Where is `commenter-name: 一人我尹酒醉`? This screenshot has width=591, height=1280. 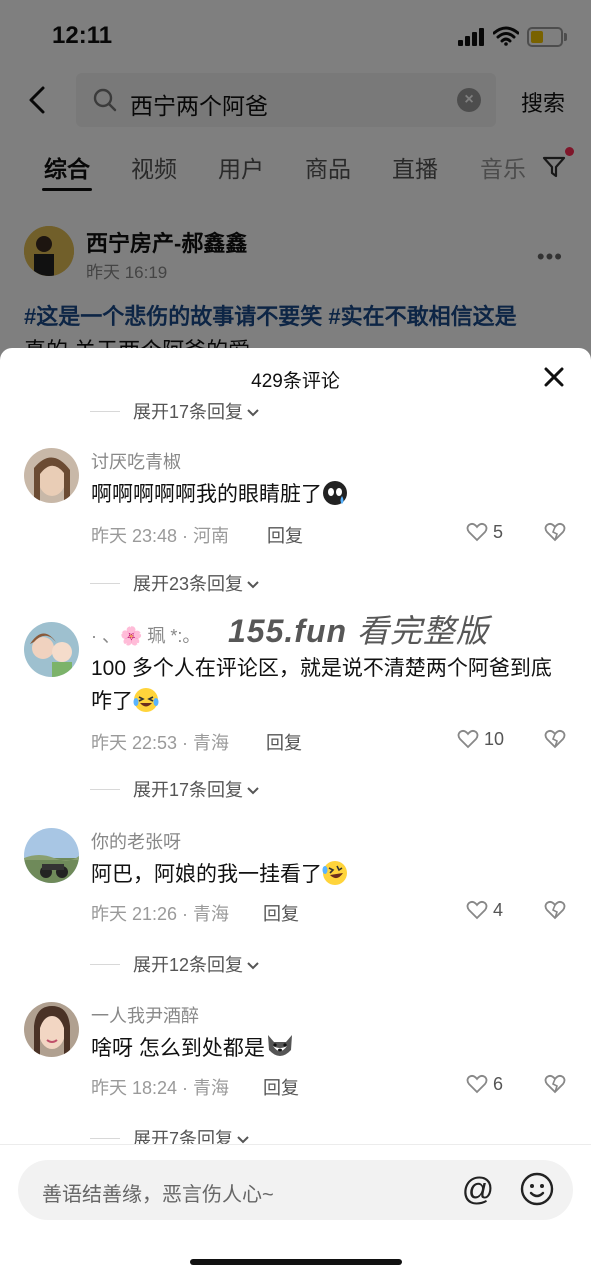 commenter-name: 一人我尹酒醉 is located at coordinates (145, 1015).